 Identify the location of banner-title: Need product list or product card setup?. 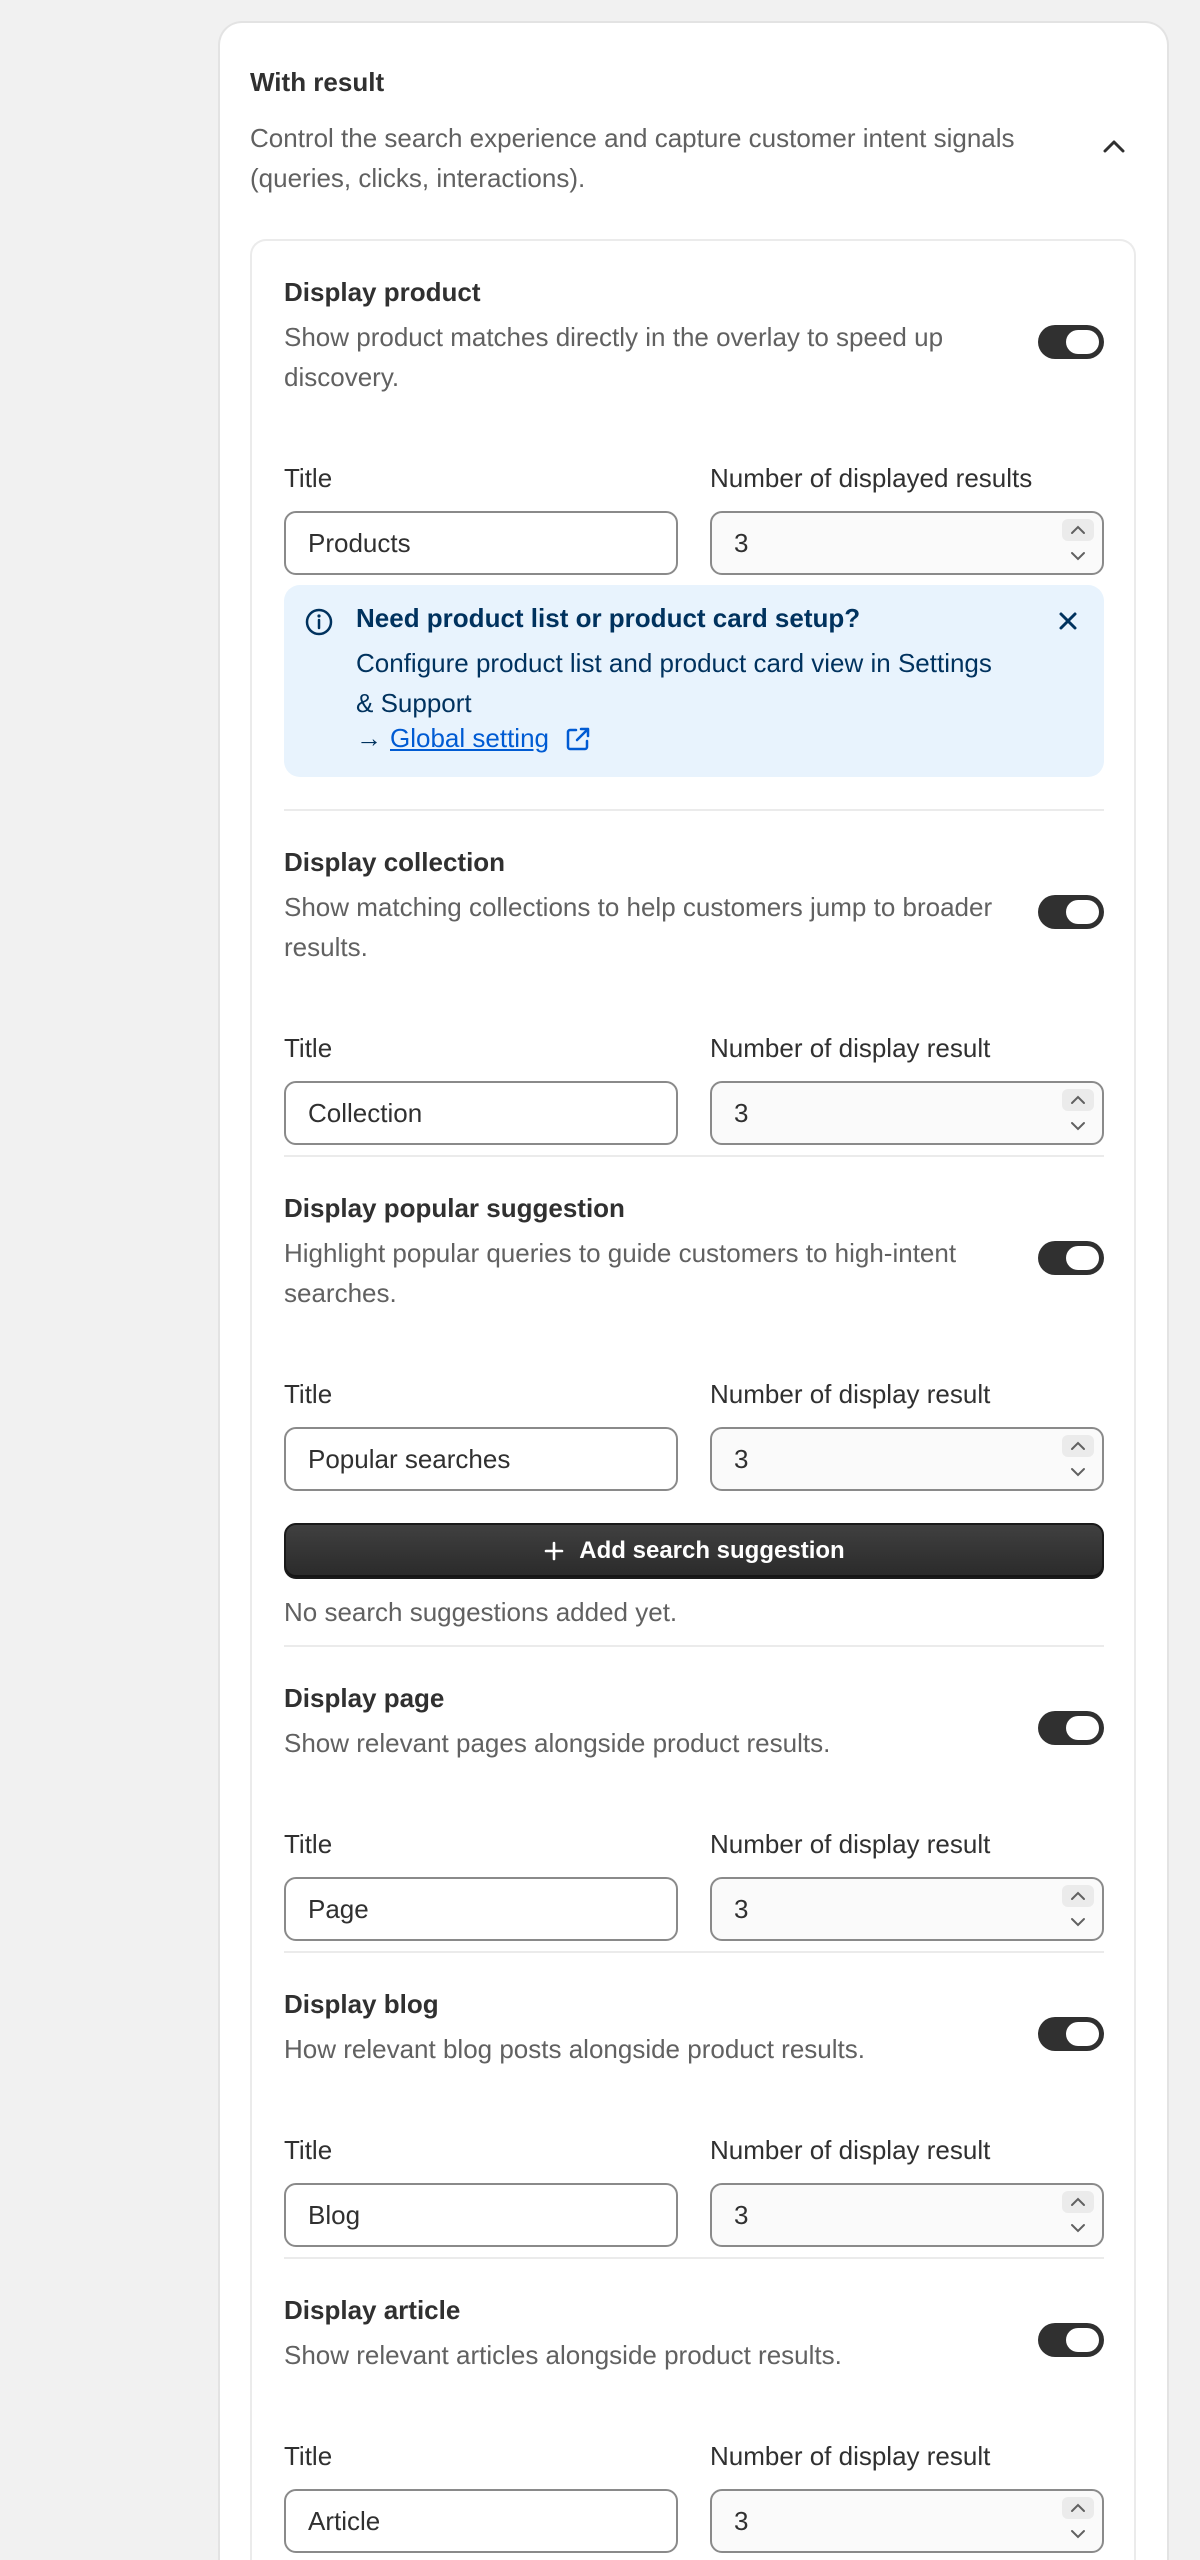
(608, 618).